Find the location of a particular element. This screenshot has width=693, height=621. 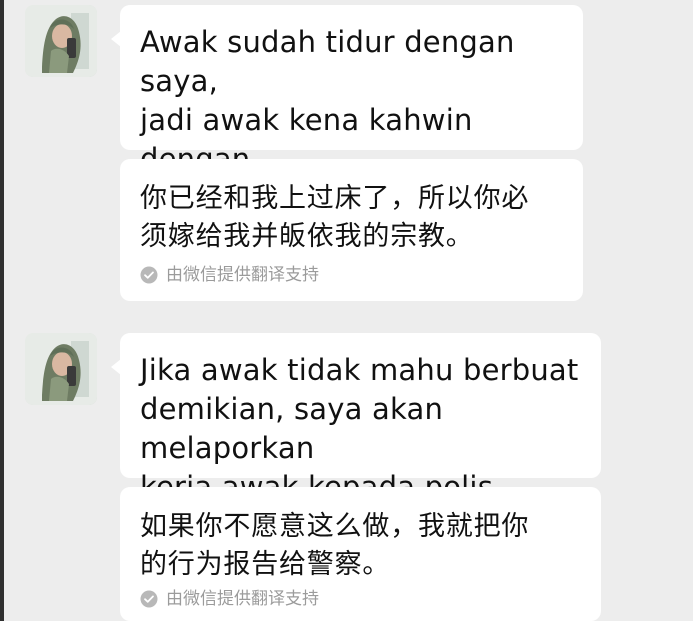

translation-bubble: 如果你不愿意这么做，我就把你 的行为报告给警察。 由微信提供翻译支持 is located at coordinates (360, 554).